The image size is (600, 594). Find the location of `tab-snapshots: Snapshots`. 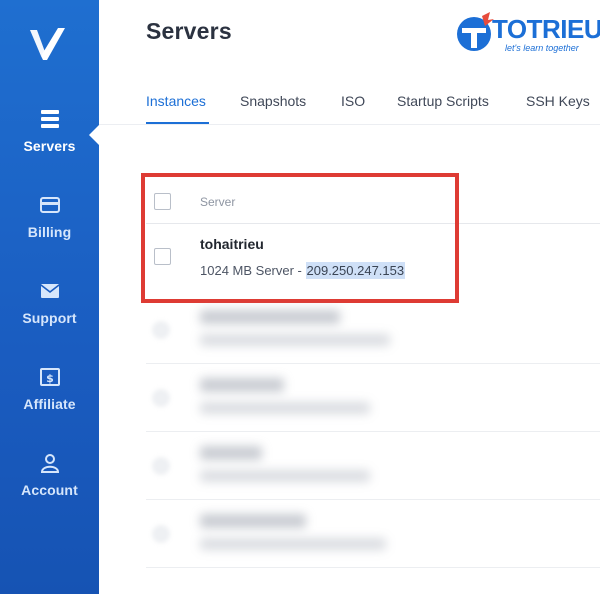

tab-snapshots: Snapshots is located at coordinates (273, 101).